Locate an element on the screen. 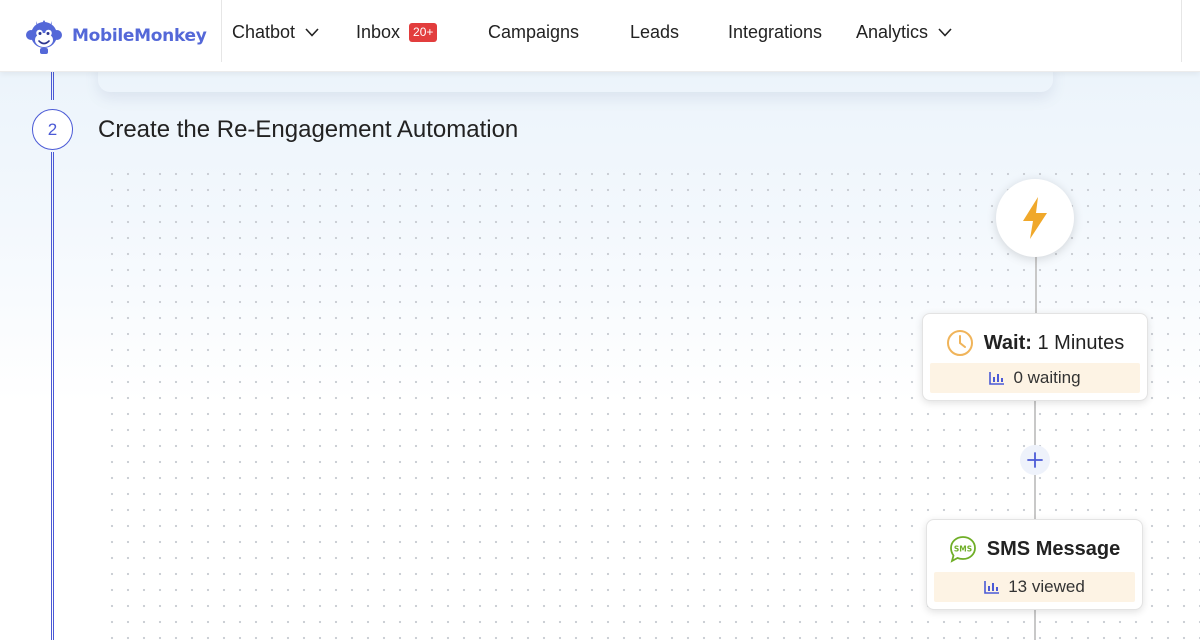  nav-item-integrations: Integrations is located at coordinates (775, 32).